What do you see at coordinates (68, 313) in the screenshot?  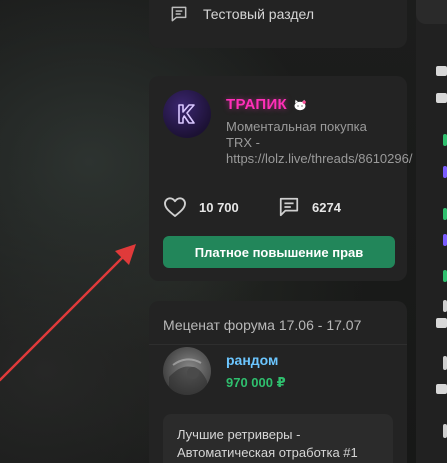 I see `annotation-arrow-icon` at bounding box center [68, 313].